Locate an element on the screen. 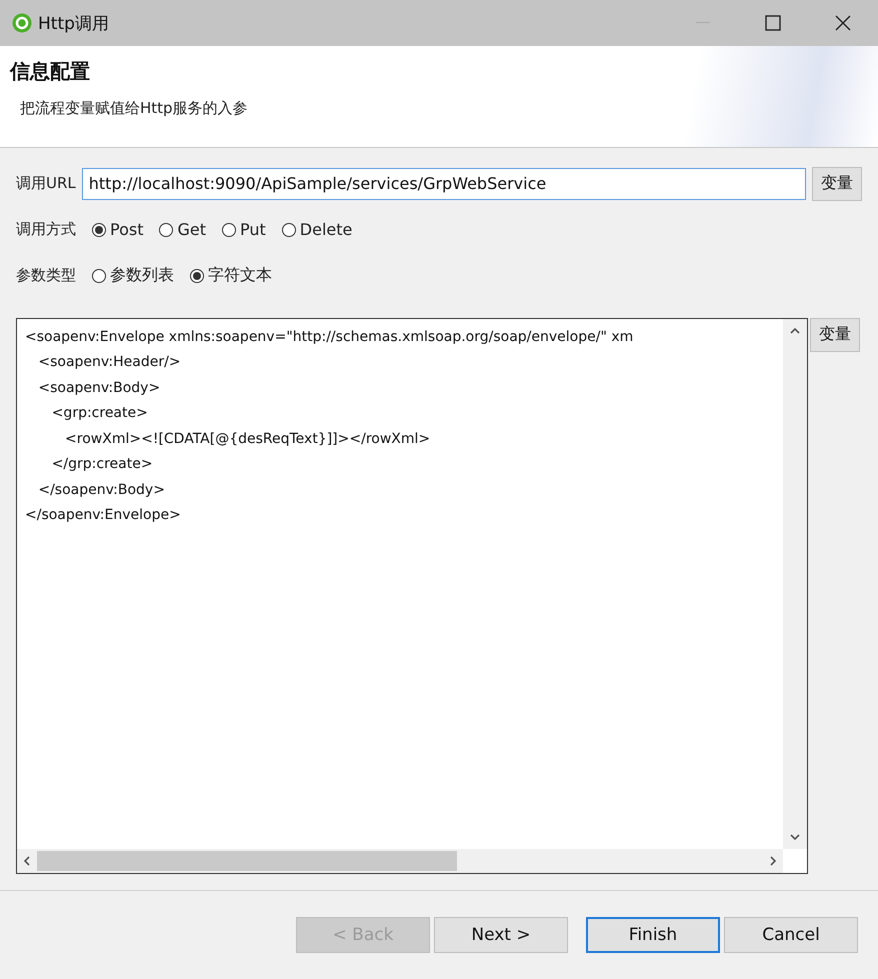 This screenshot has width=878, height=979. radio-group-label: 调用方式 is located at coordinates (46, 230).